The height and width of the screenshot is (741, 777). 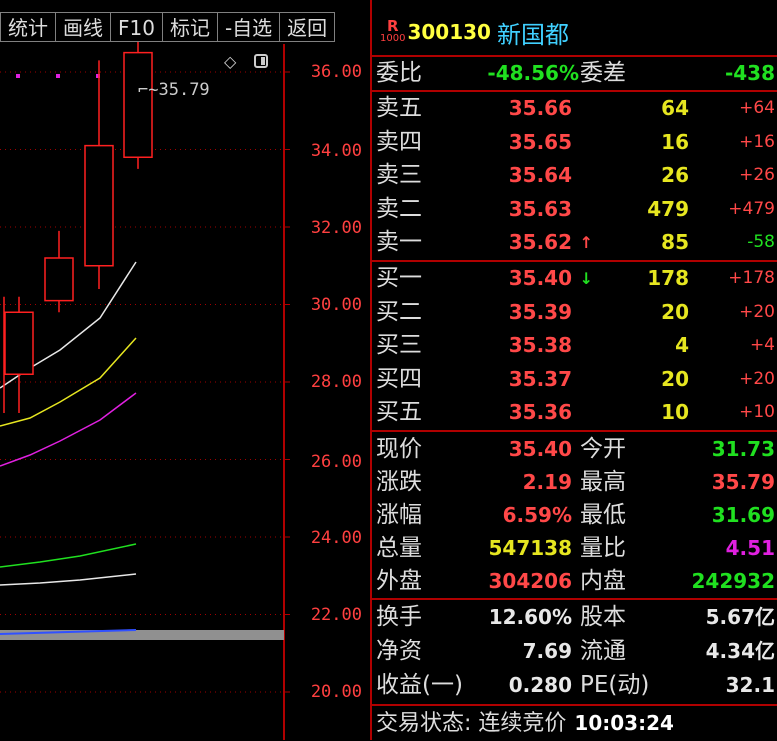 I want to click on f10-button: F10, so click(x=137, y=27).